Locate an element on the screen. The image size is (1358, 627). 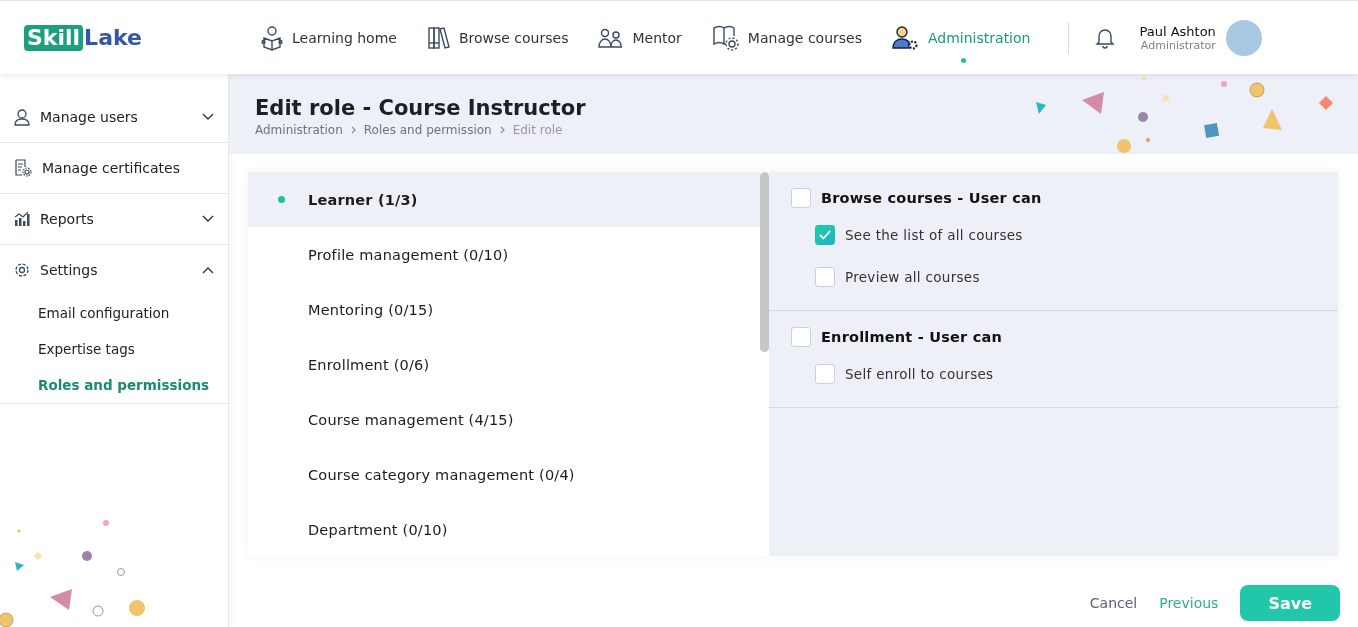
notification-bell-icon is located at coordinates (1105, 37).